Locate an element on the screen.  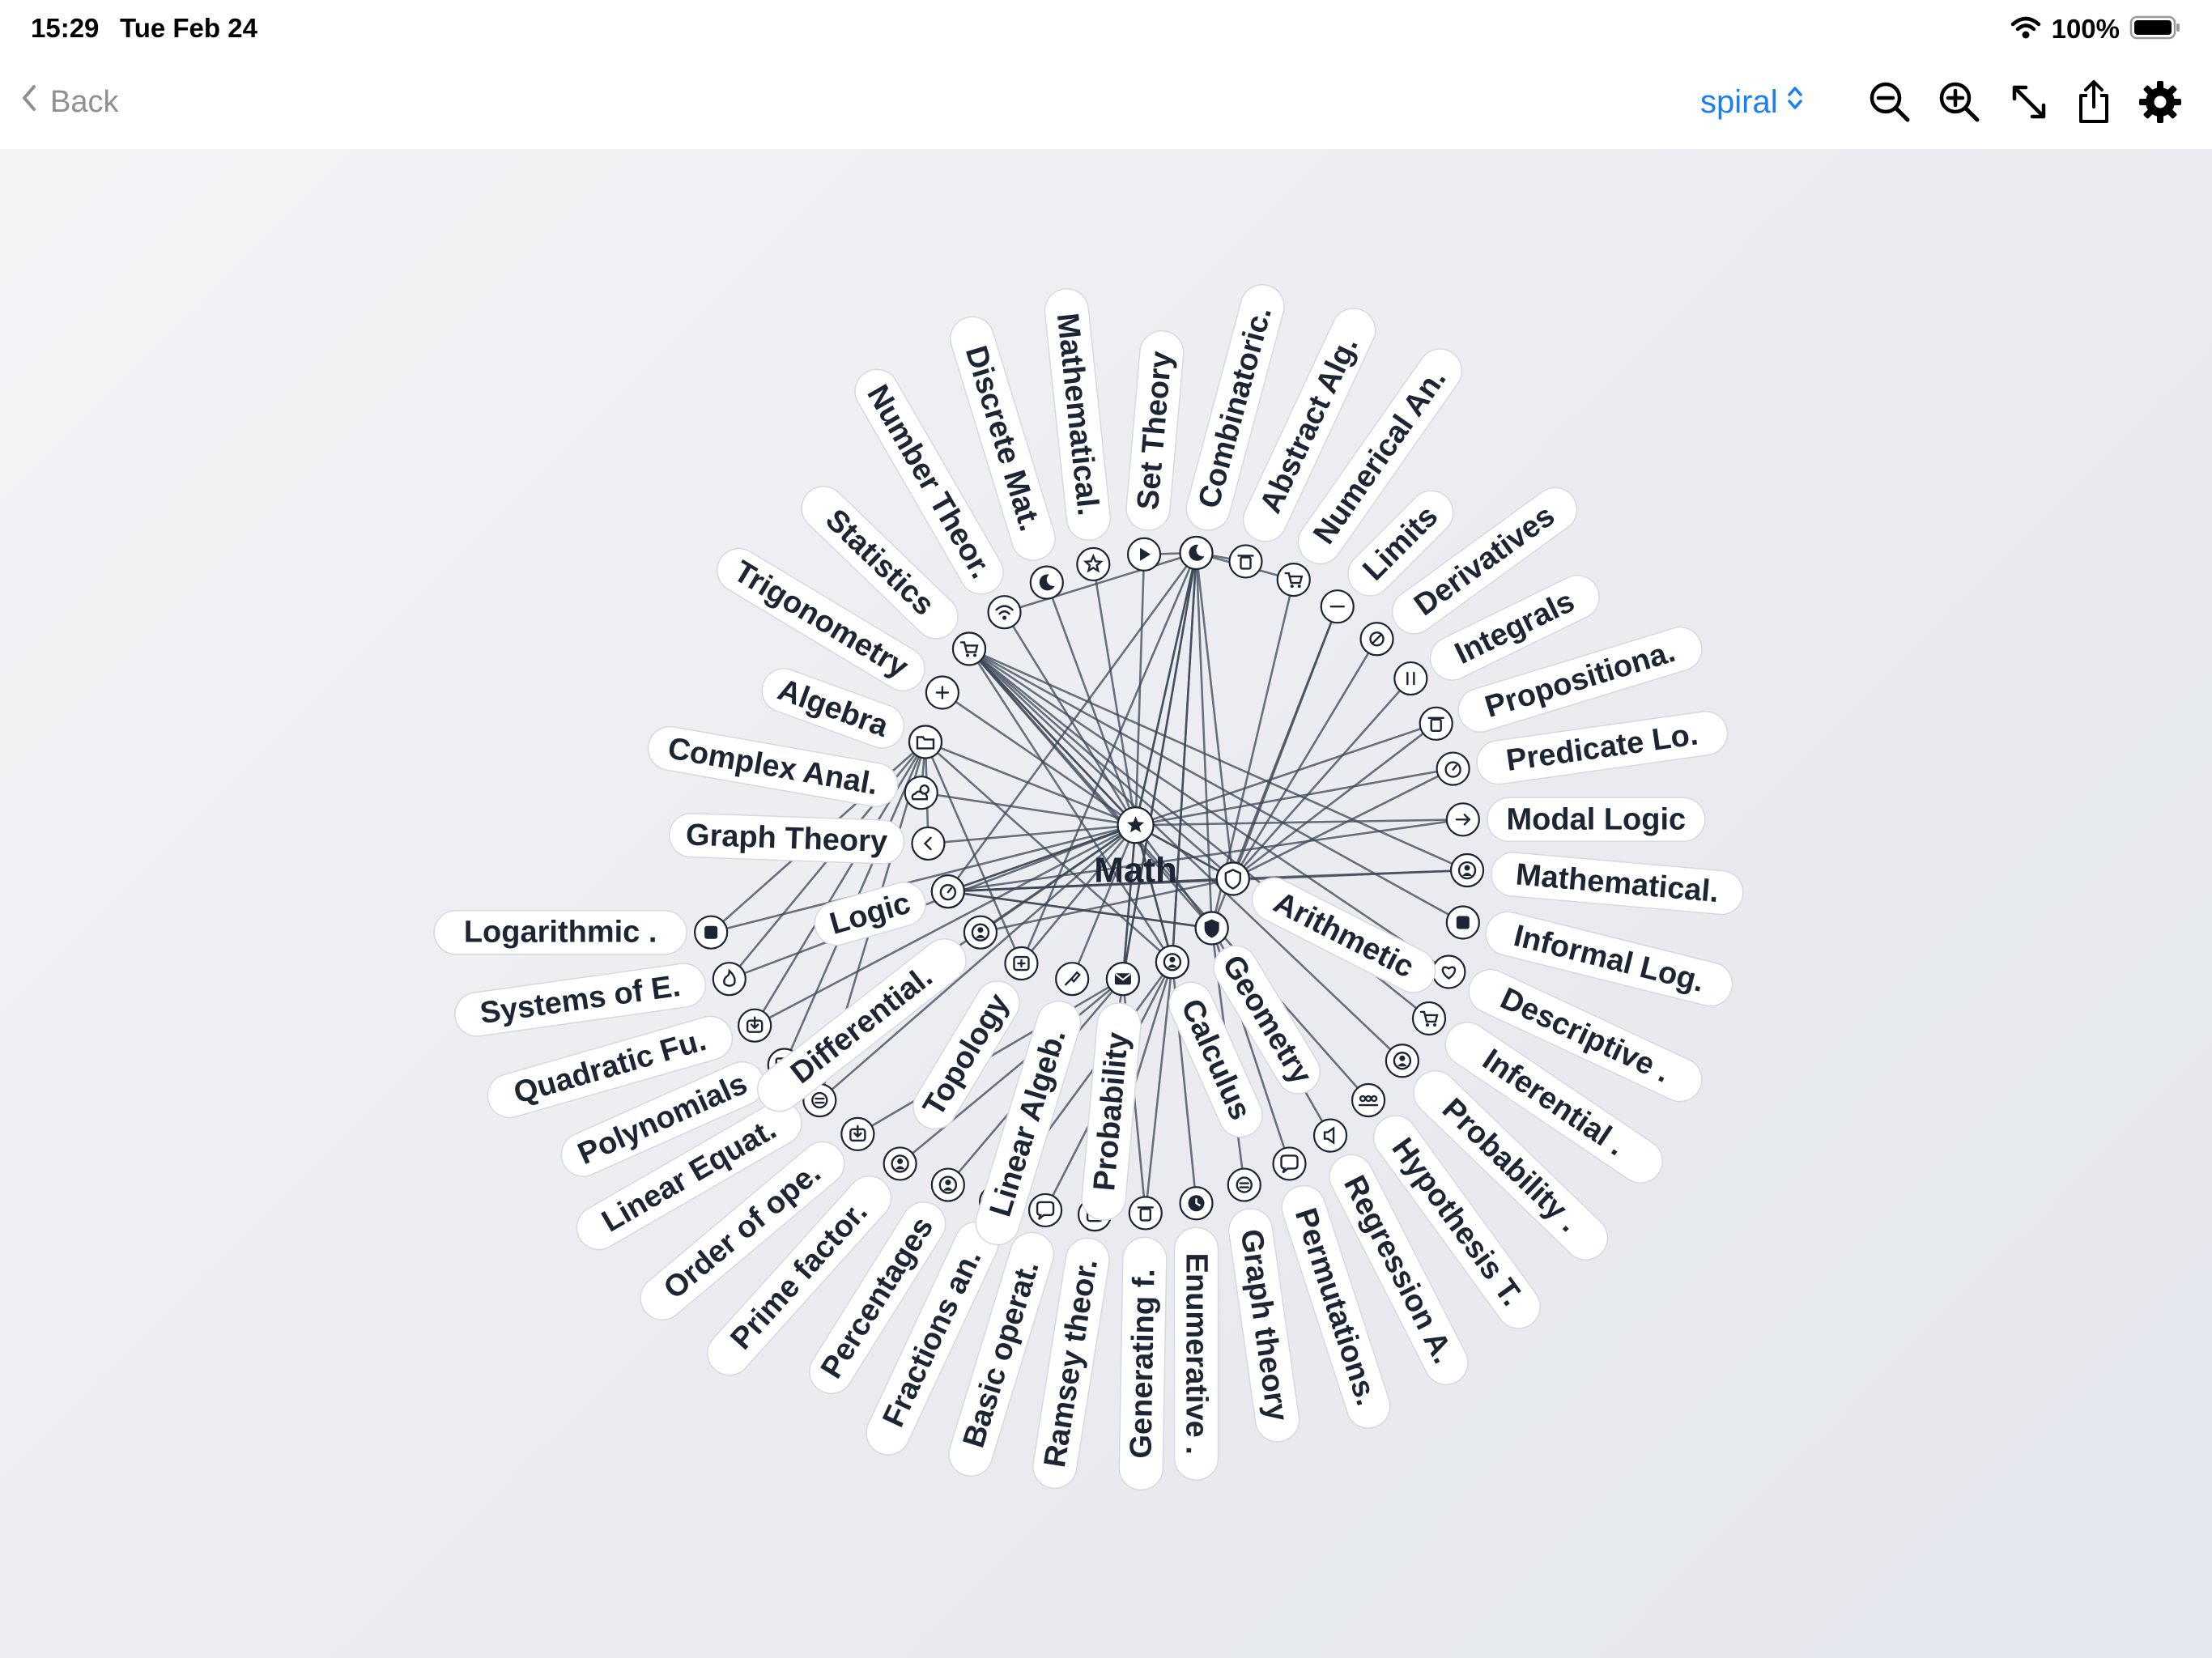
root-node-label: Math is located at coordinates (1136, 870).